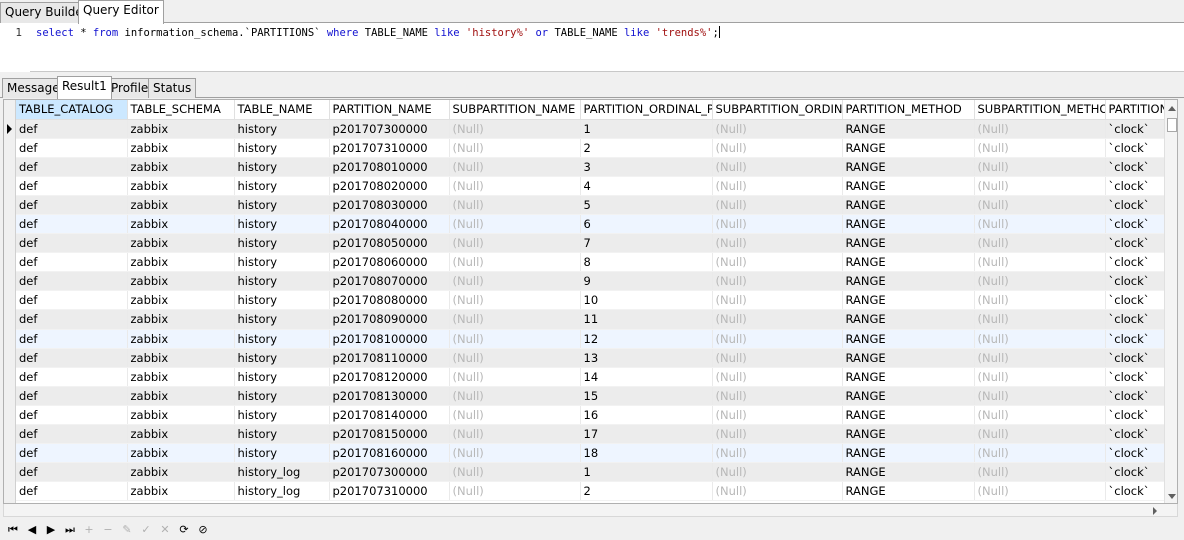 The height and width of the screenshot is (540, 1184). What do you see at coordinates (1040, 110) in the screenshot?
I see `column-header: SUBPARTITION_METHOD` at bounding box center [1040, 110].